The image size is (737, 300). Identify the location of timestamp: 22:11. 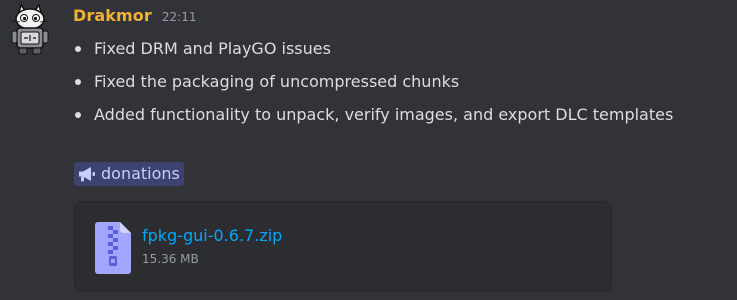
(179, 17).